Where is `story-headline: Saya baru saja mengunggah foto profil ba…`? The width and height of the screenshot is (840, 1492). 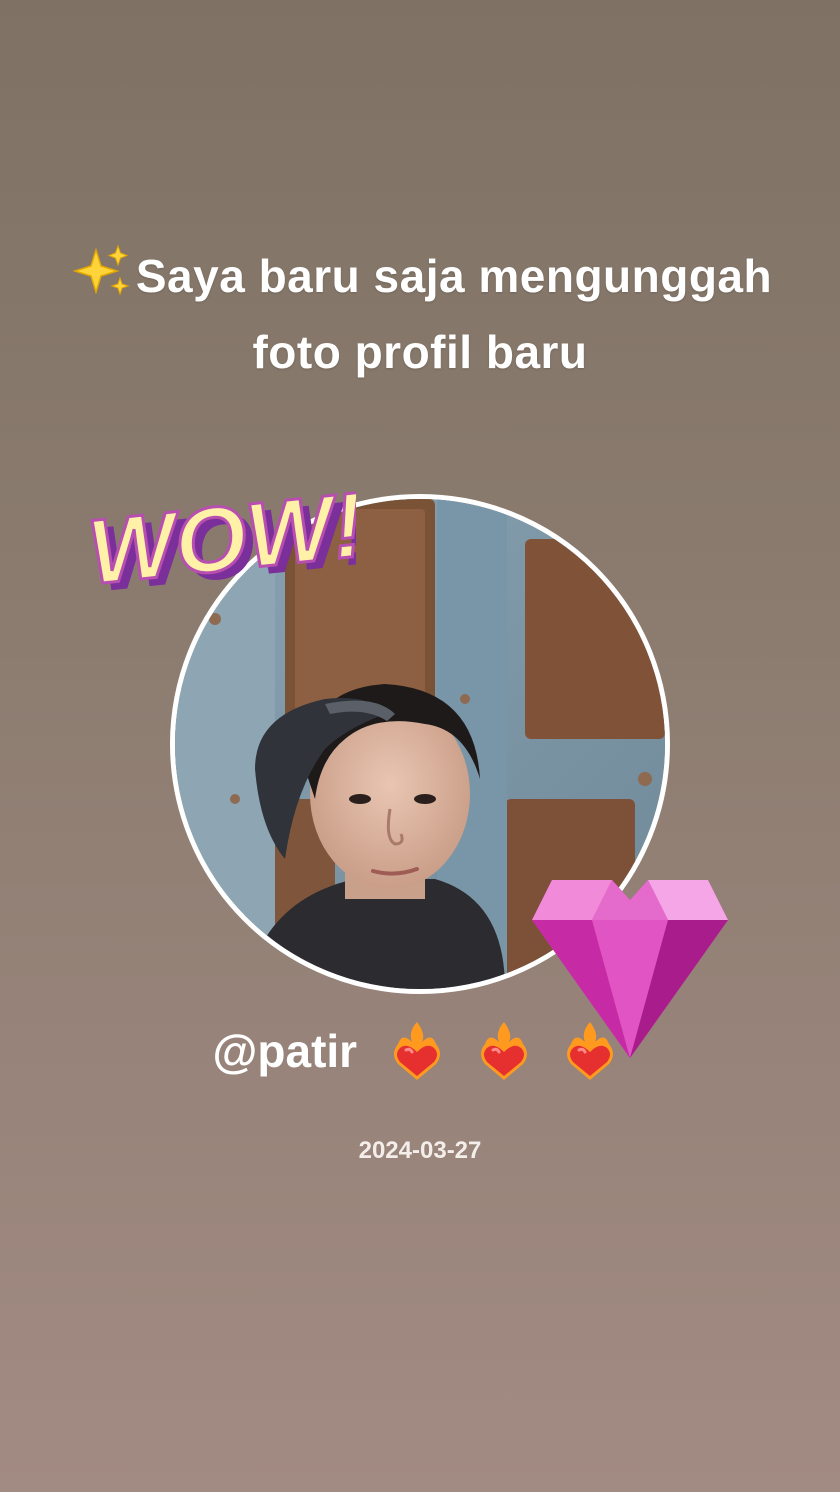
story-headline: Saya baru saja mengunggah foto profil ba… is located at coordinates (420, 314).